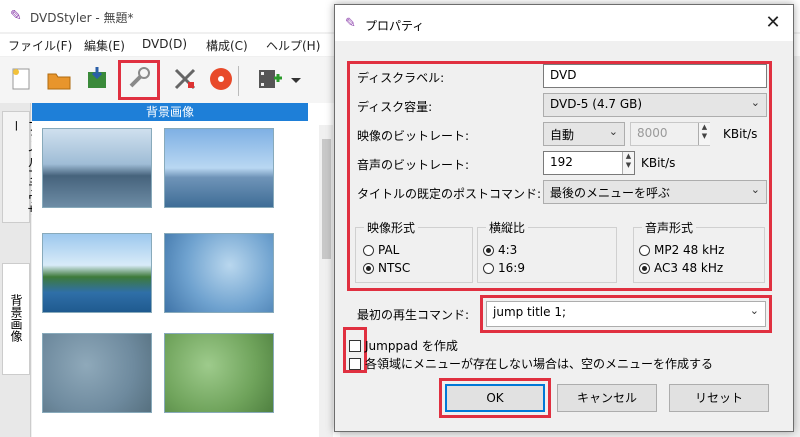 The image size is (800, 437). I want to click on radio-16-9-label: 16:9, so click(511, 268).